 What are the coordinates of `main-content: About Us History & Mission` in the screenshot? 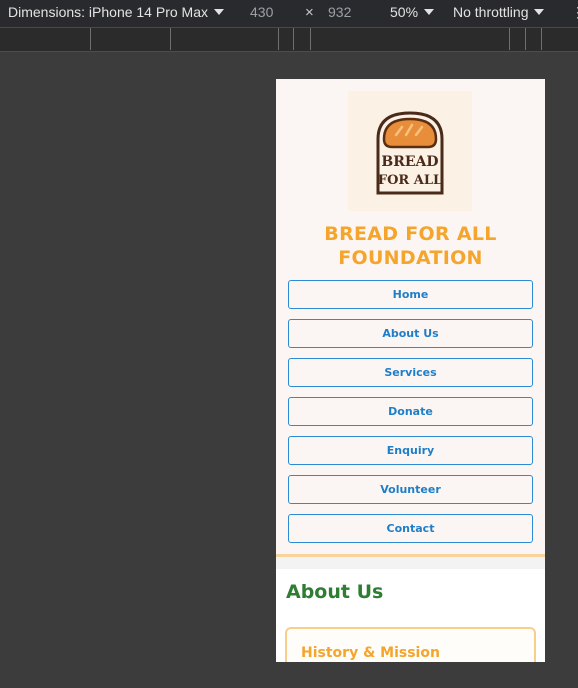 It's located at (410, 615).